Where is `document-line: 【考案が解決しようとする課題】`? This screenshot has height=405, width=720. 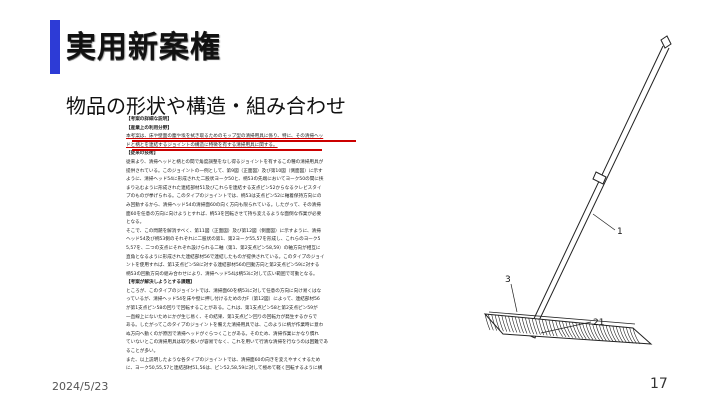
document-line: 【考案が解決しようとする課題】 is located at coordinates (160, 283).